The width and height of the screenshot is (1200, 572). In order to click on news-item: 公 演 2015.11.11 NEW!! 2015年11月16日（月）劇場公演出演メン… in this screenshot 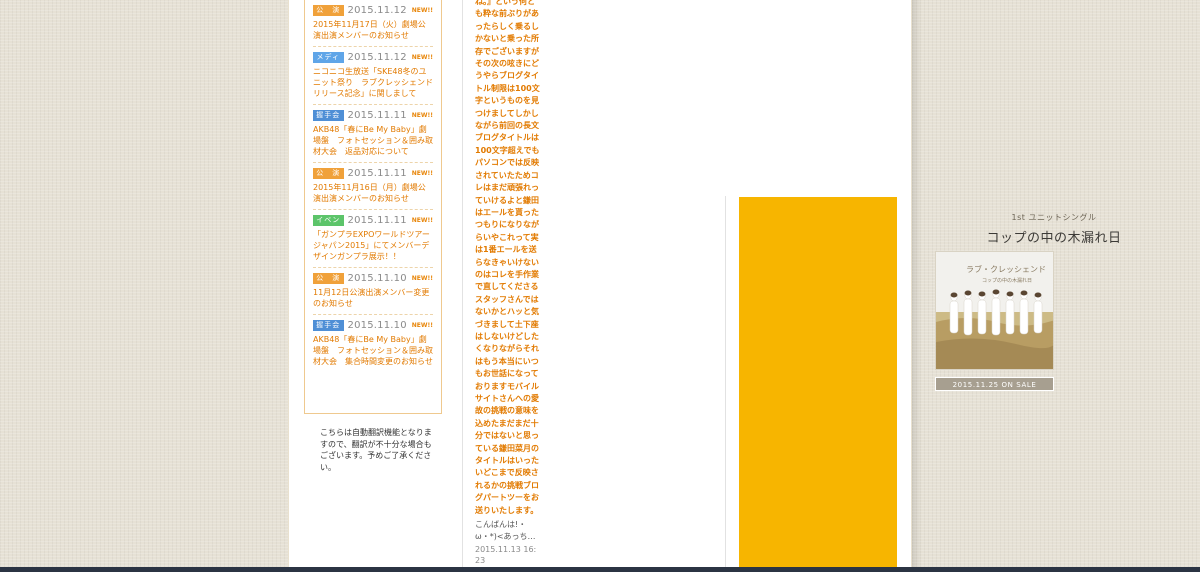, I will do `click(373, 186)`.